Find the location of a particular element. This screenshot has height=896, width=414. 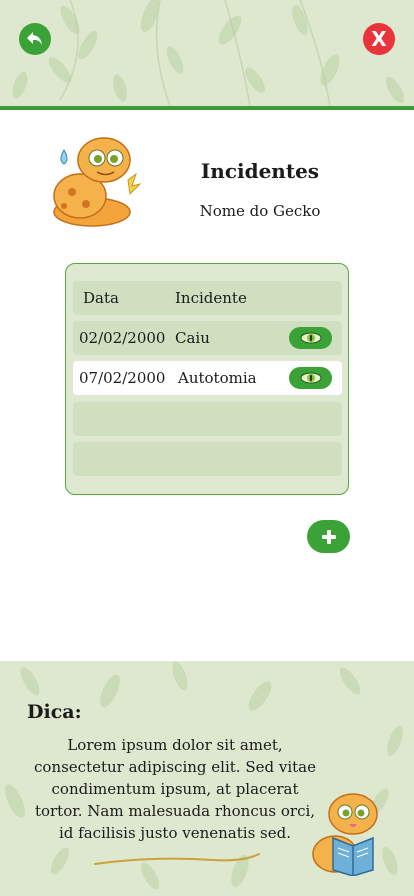

header-background: X is located at coordinates (207, 53).